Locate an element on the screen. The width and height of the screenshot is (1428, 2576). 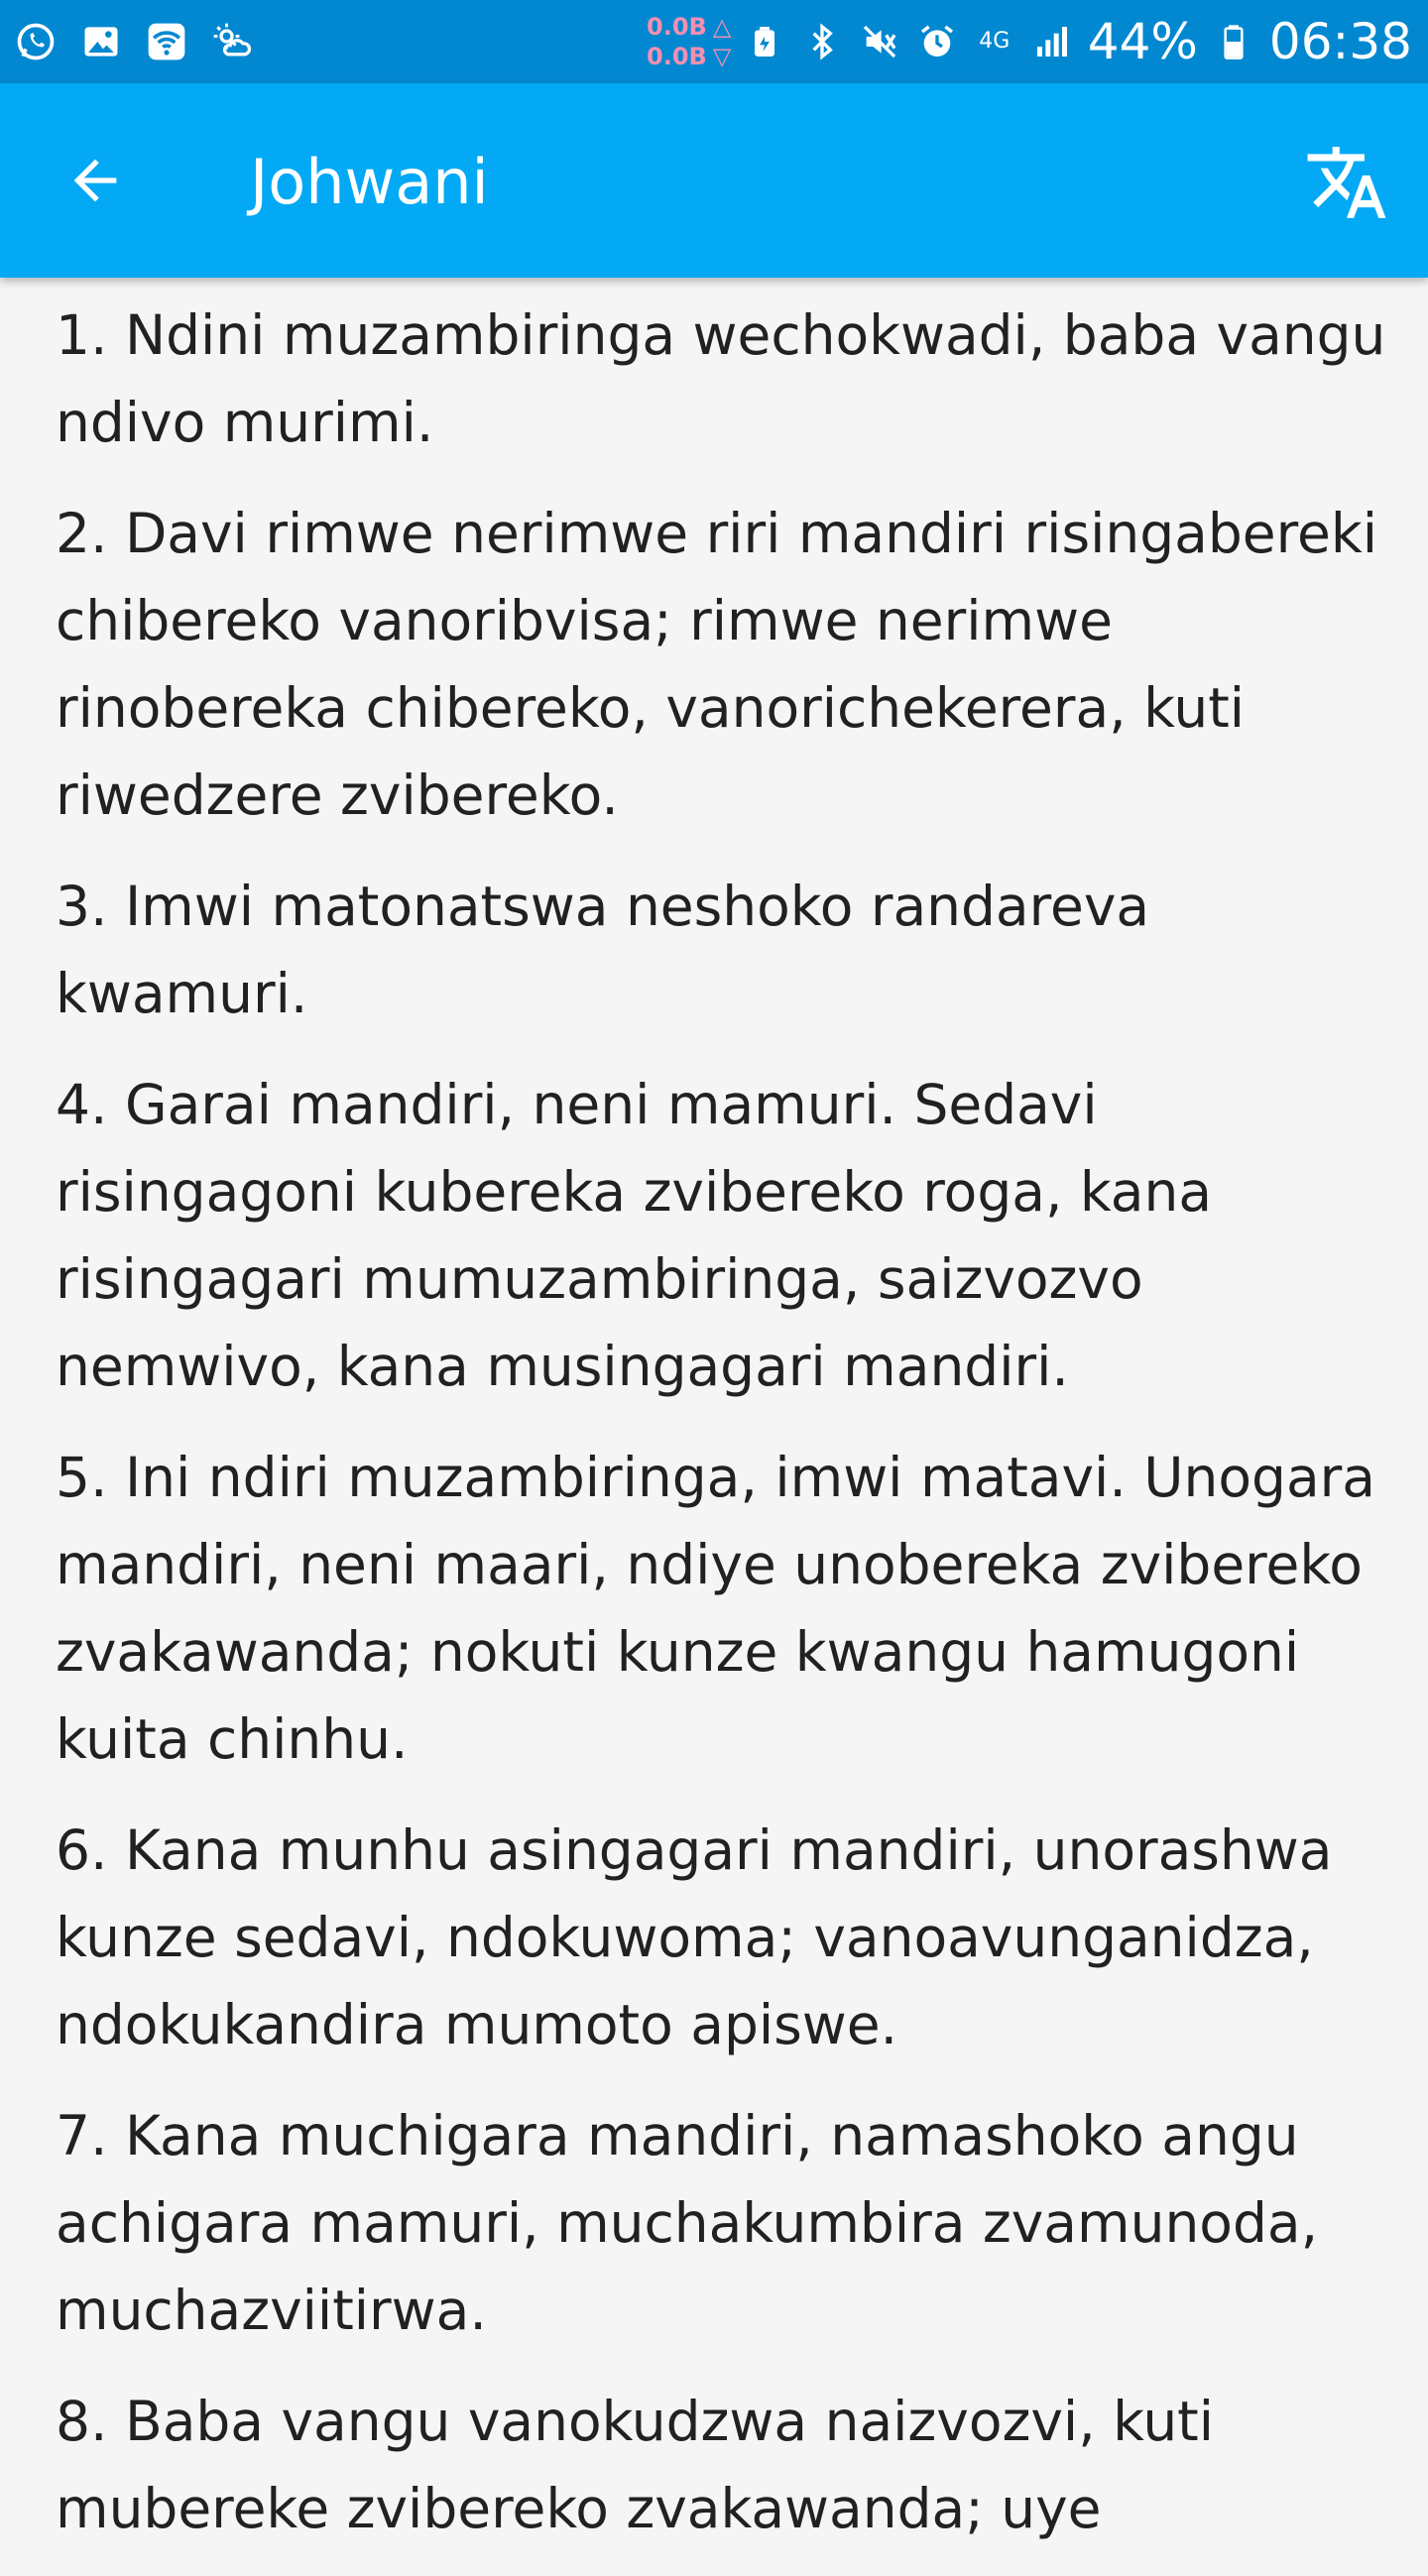
data-icon: 4G is located at coordinates (994, 41).